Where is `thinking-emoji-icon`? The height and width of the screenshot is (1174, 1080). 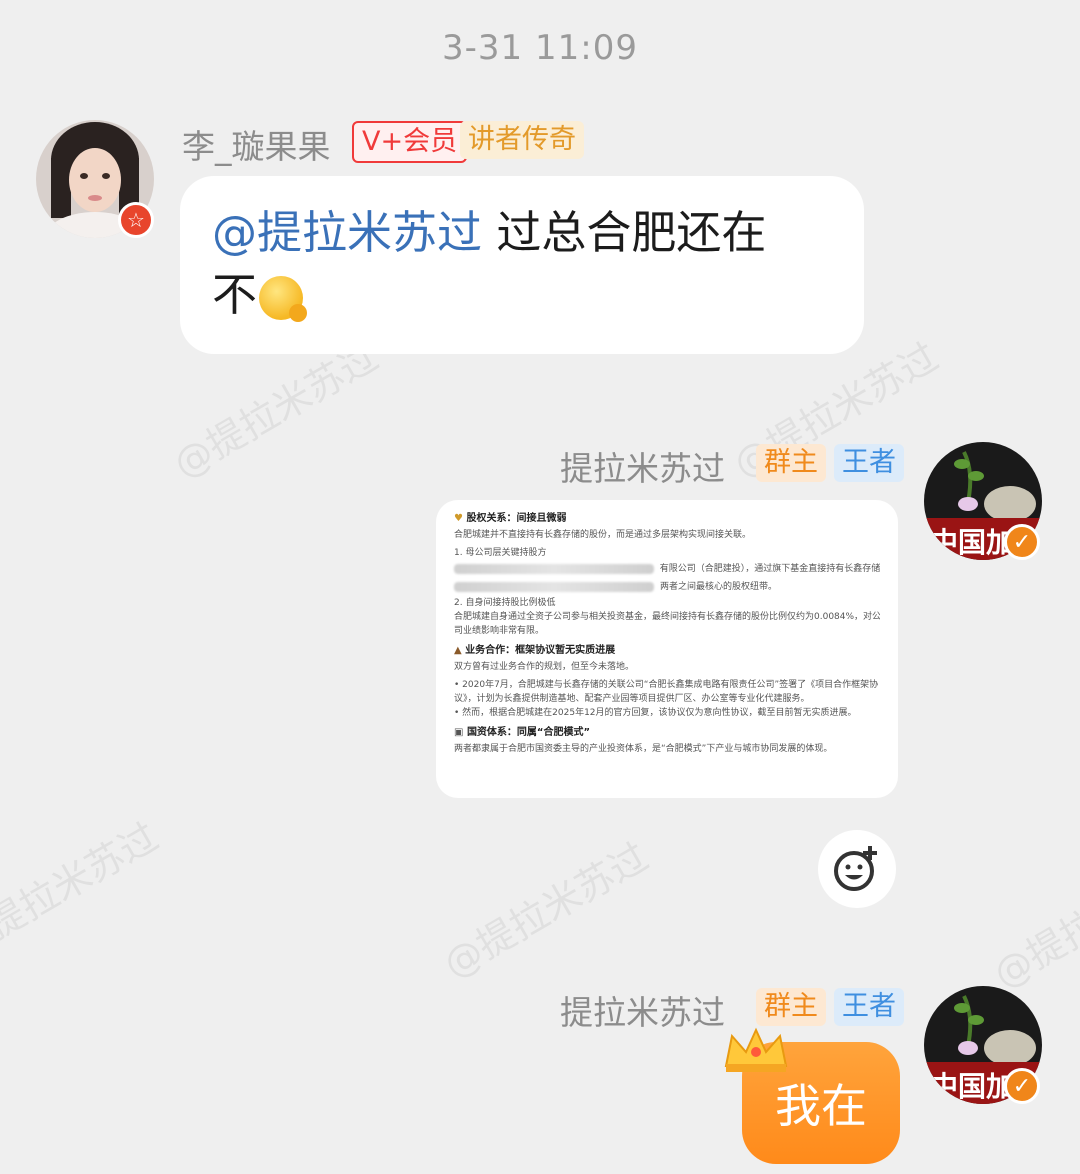 thinking-emoji-icon is located at coordinates (283, 299).